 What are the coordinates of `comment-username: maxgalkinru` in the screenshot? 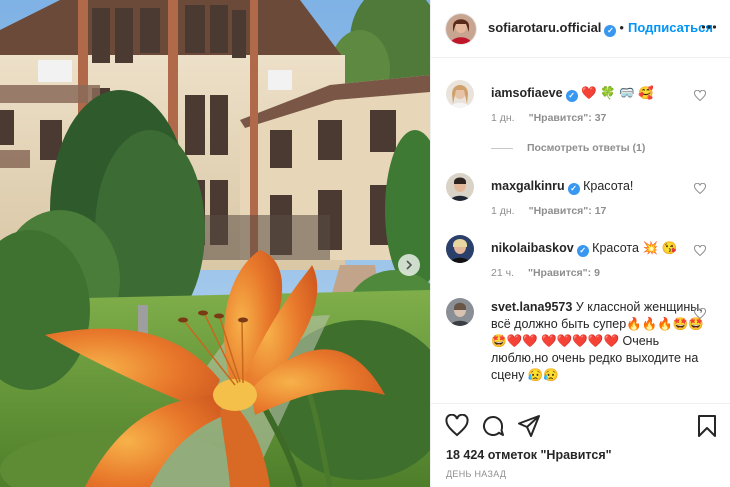 It's located at (528, 186).